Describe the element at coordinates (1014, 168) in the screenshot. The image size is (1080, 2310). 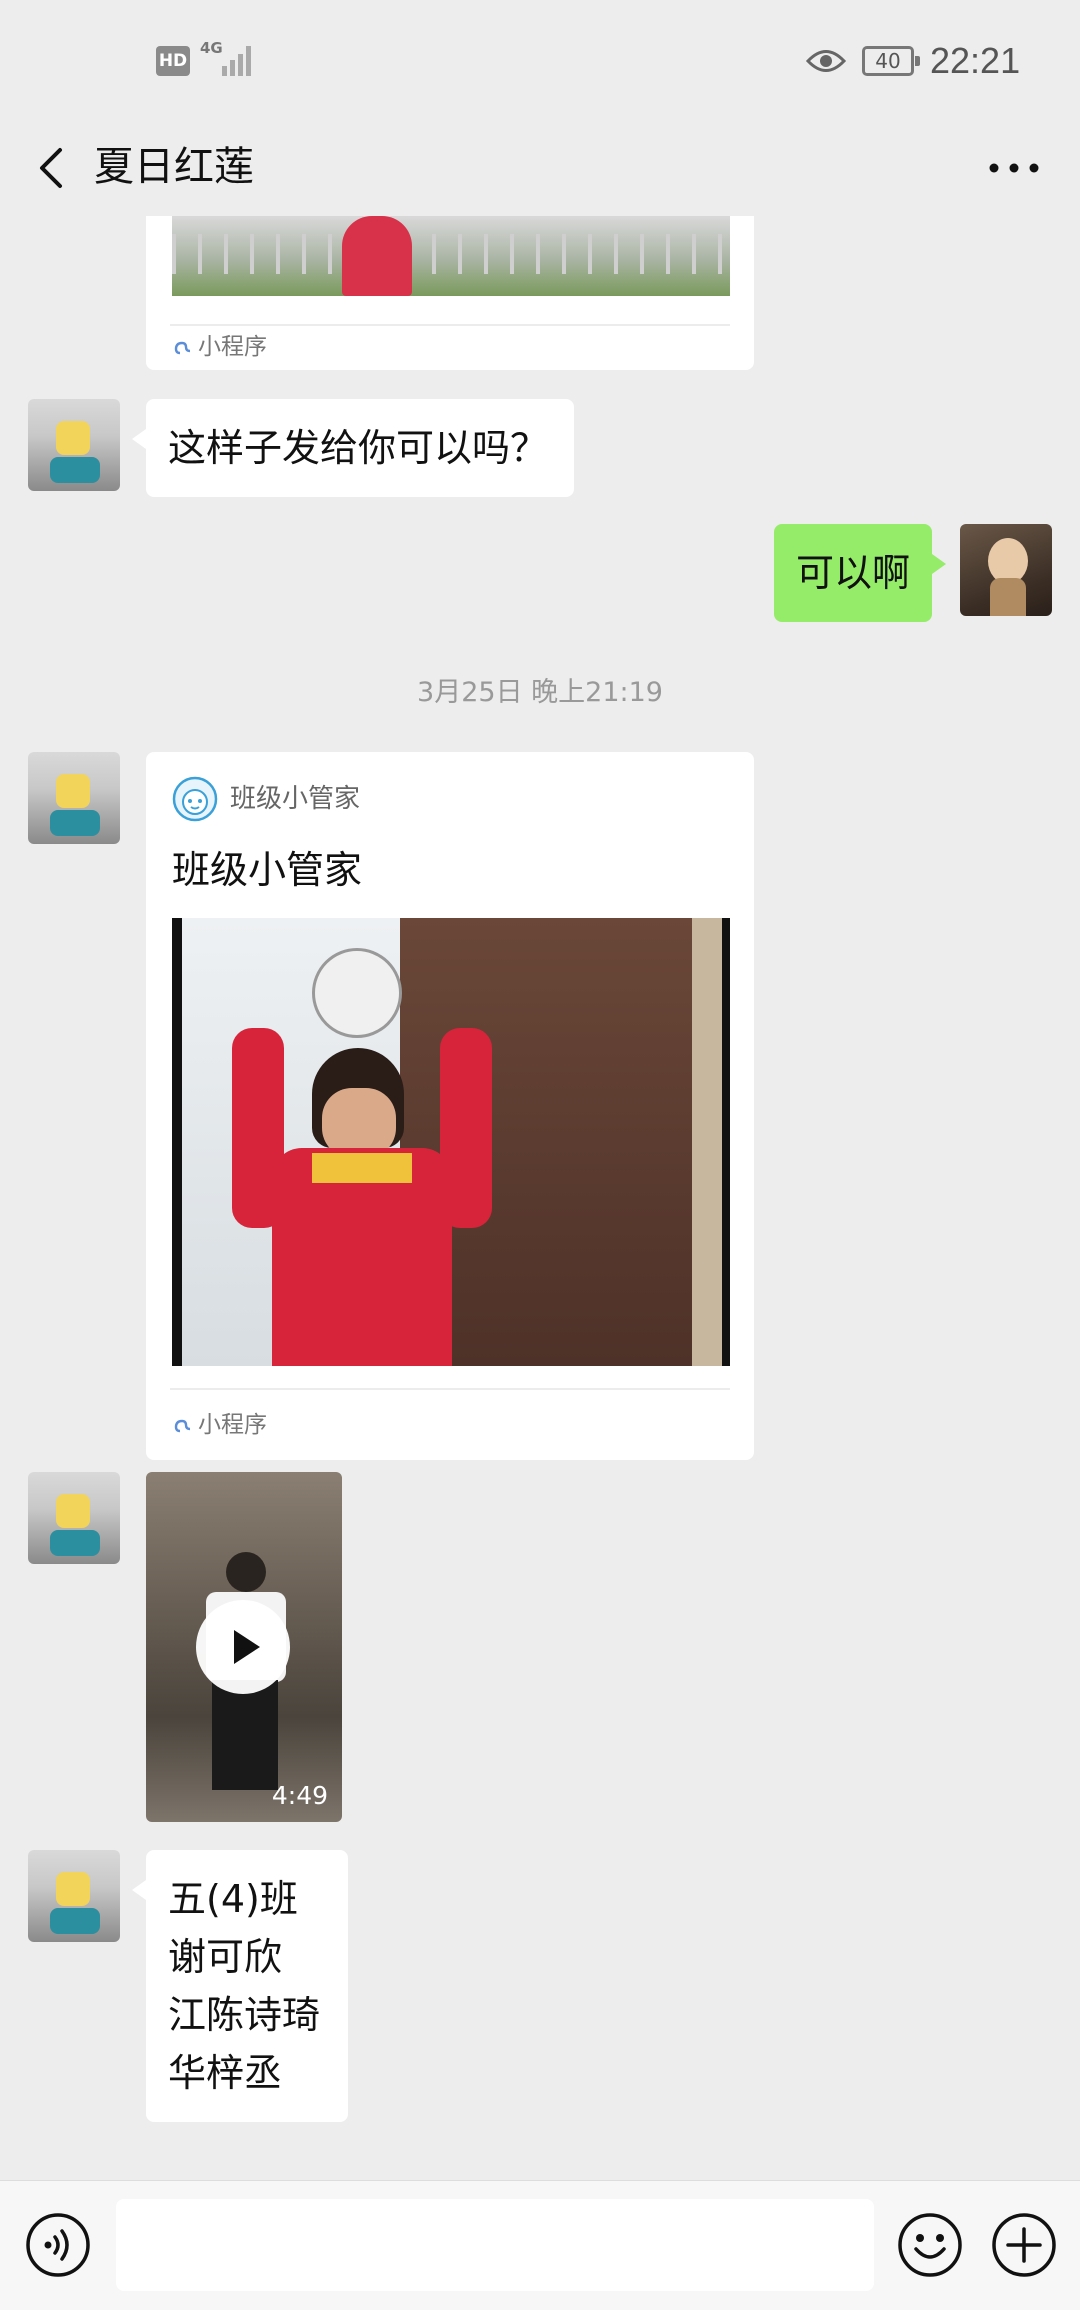
I see `more-dots-icon` at that location.